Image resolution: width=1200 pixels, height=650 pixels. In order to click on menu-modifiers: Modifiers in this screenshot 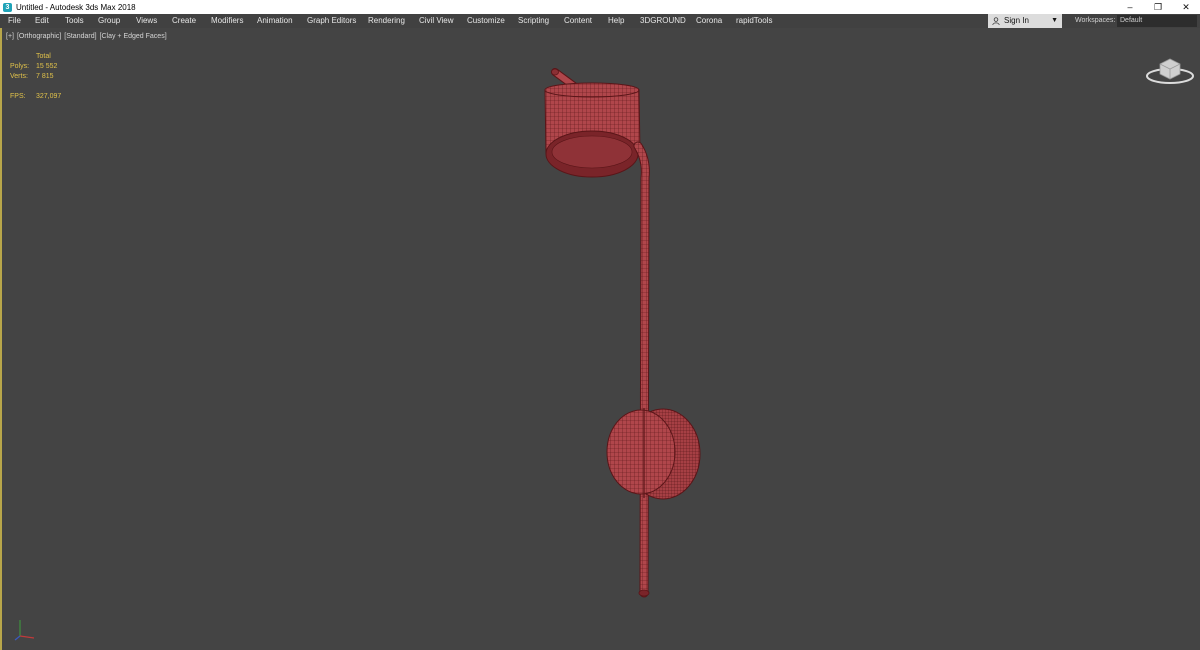, I will do `click(227, 21)`.